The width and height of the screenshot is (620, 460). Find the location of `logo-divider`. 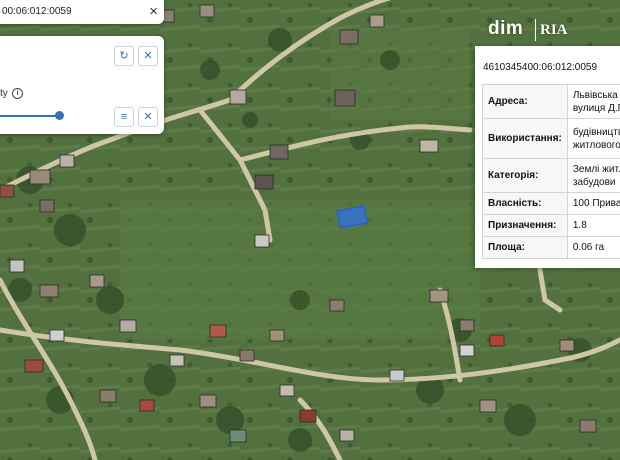

logo-divider is located at coordinates (535, 30).